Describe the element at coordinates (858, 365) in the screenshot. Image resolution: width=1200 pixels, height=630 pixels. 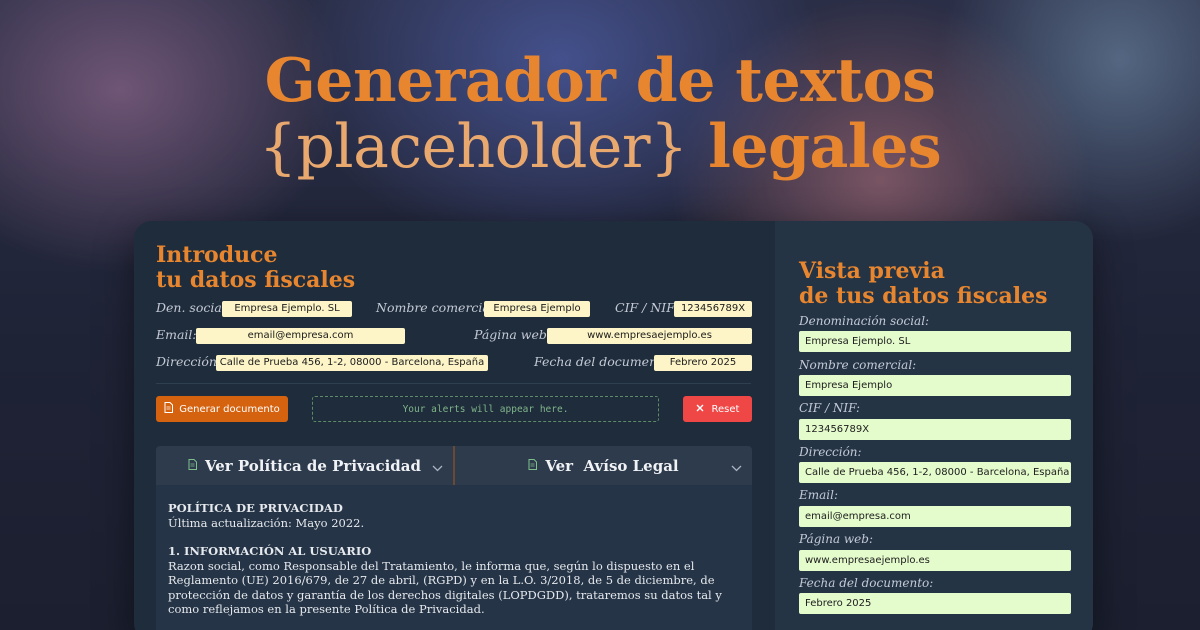
I see `preview-label-nombre-comercial: Nombre comercial:` at that location.